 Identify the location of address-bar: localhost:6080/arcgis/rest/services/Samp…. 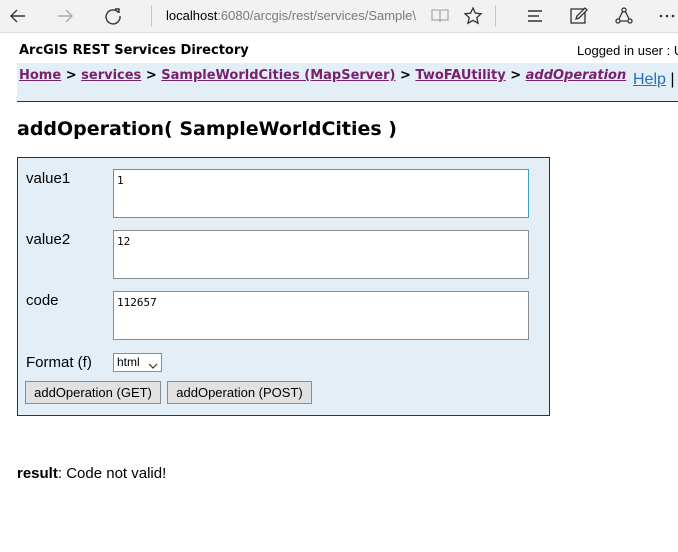
(291, 16).